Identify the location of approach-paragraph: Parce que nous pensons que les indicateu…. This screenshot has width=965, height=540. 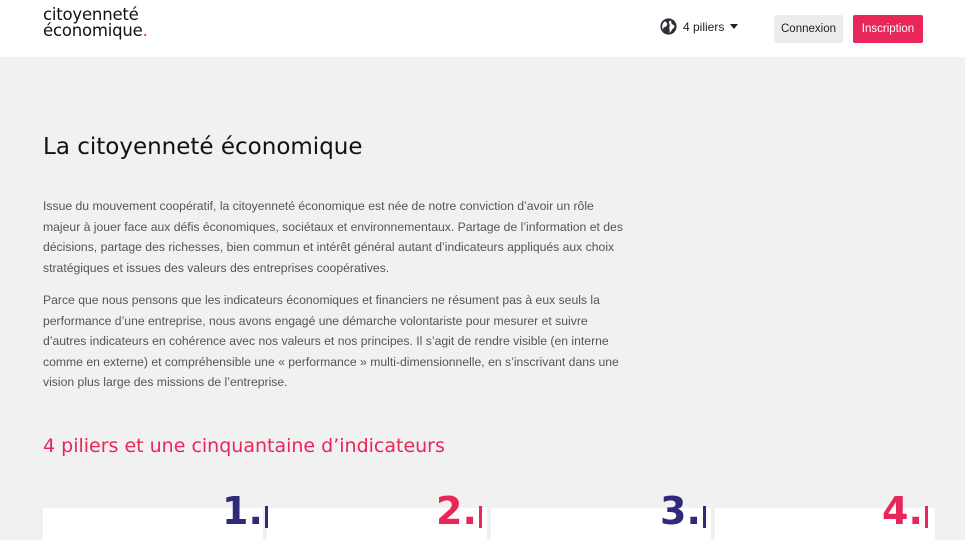
(331, 341).